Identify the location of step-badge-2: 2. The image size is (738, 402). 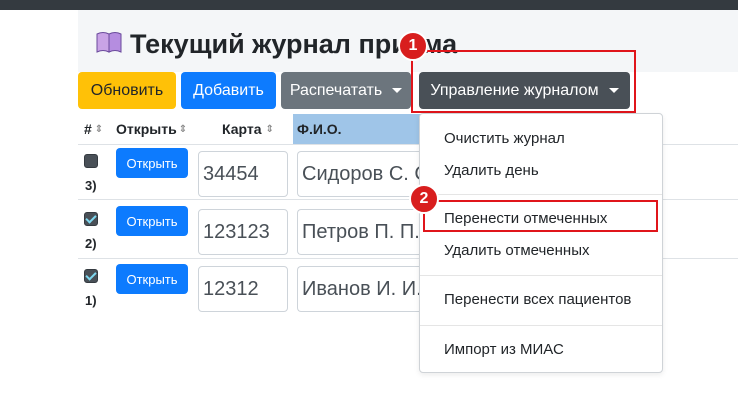
(424, 199).